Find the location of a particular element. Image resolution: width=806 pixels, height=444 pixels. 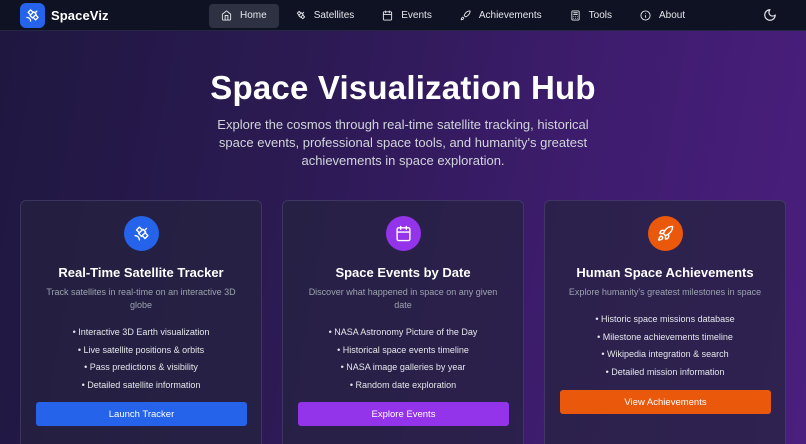

nav-item-achievements: Achievements is located at coordinates (501, 16).